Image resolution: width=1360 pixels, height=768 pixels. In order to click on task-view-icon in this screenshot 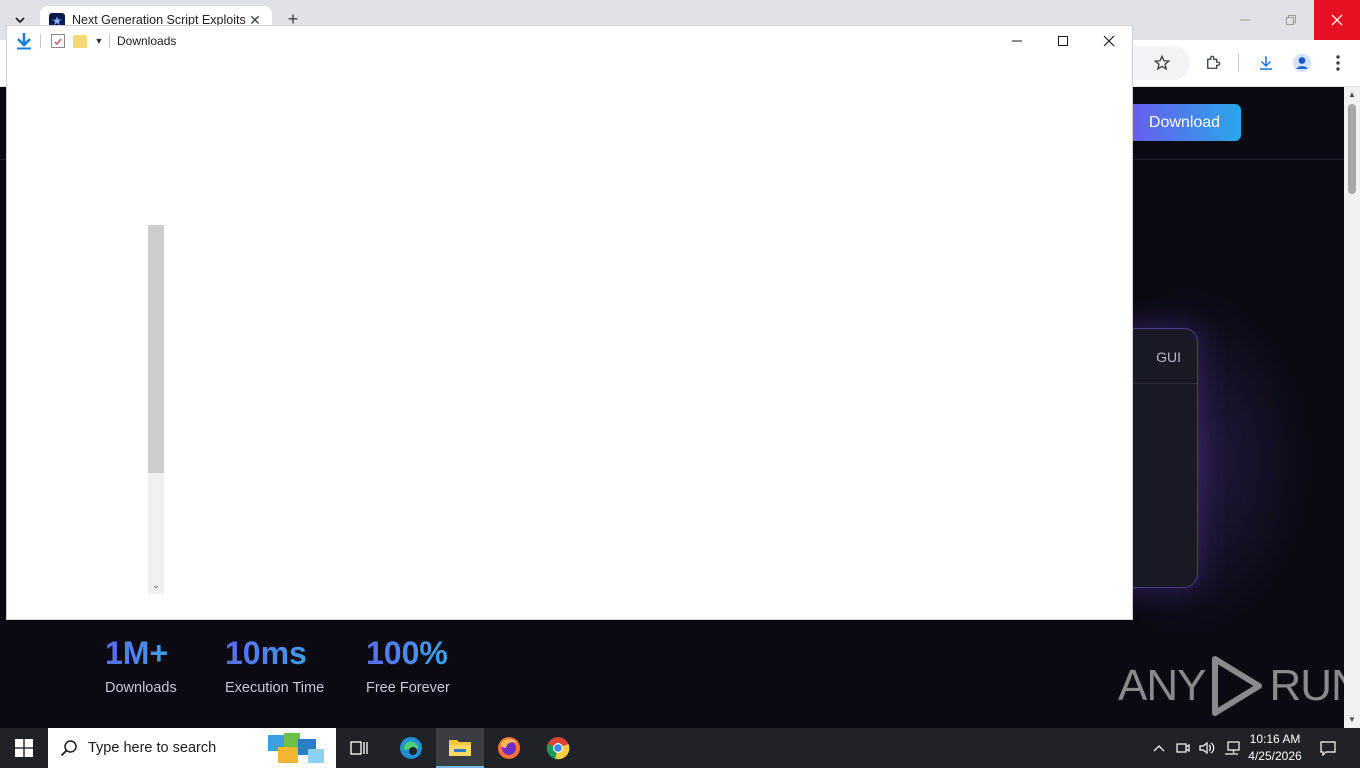, I will do `click(359, 748)`.